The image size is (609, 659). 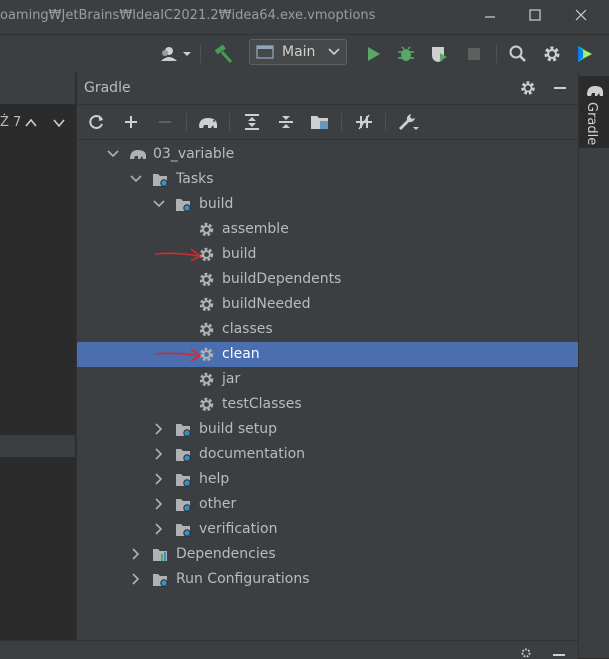 I want to click on tree-row-label: jar, so click(x=231, y=379).